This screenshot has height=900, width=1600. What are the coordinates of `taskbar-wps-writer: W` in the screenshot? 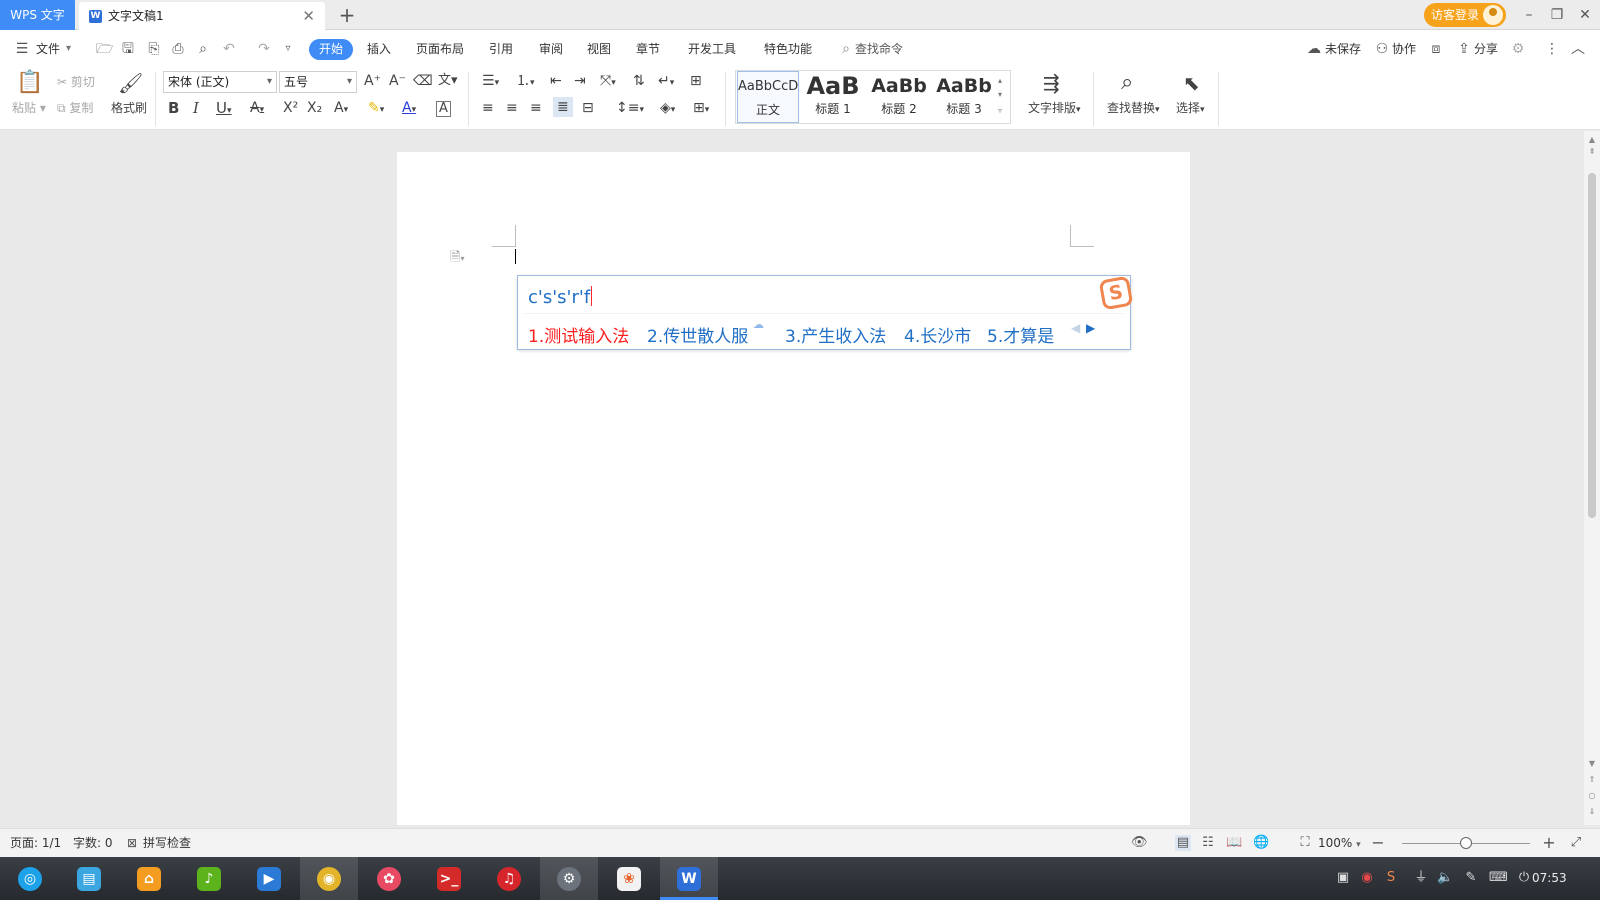 It's located at (689, 878).